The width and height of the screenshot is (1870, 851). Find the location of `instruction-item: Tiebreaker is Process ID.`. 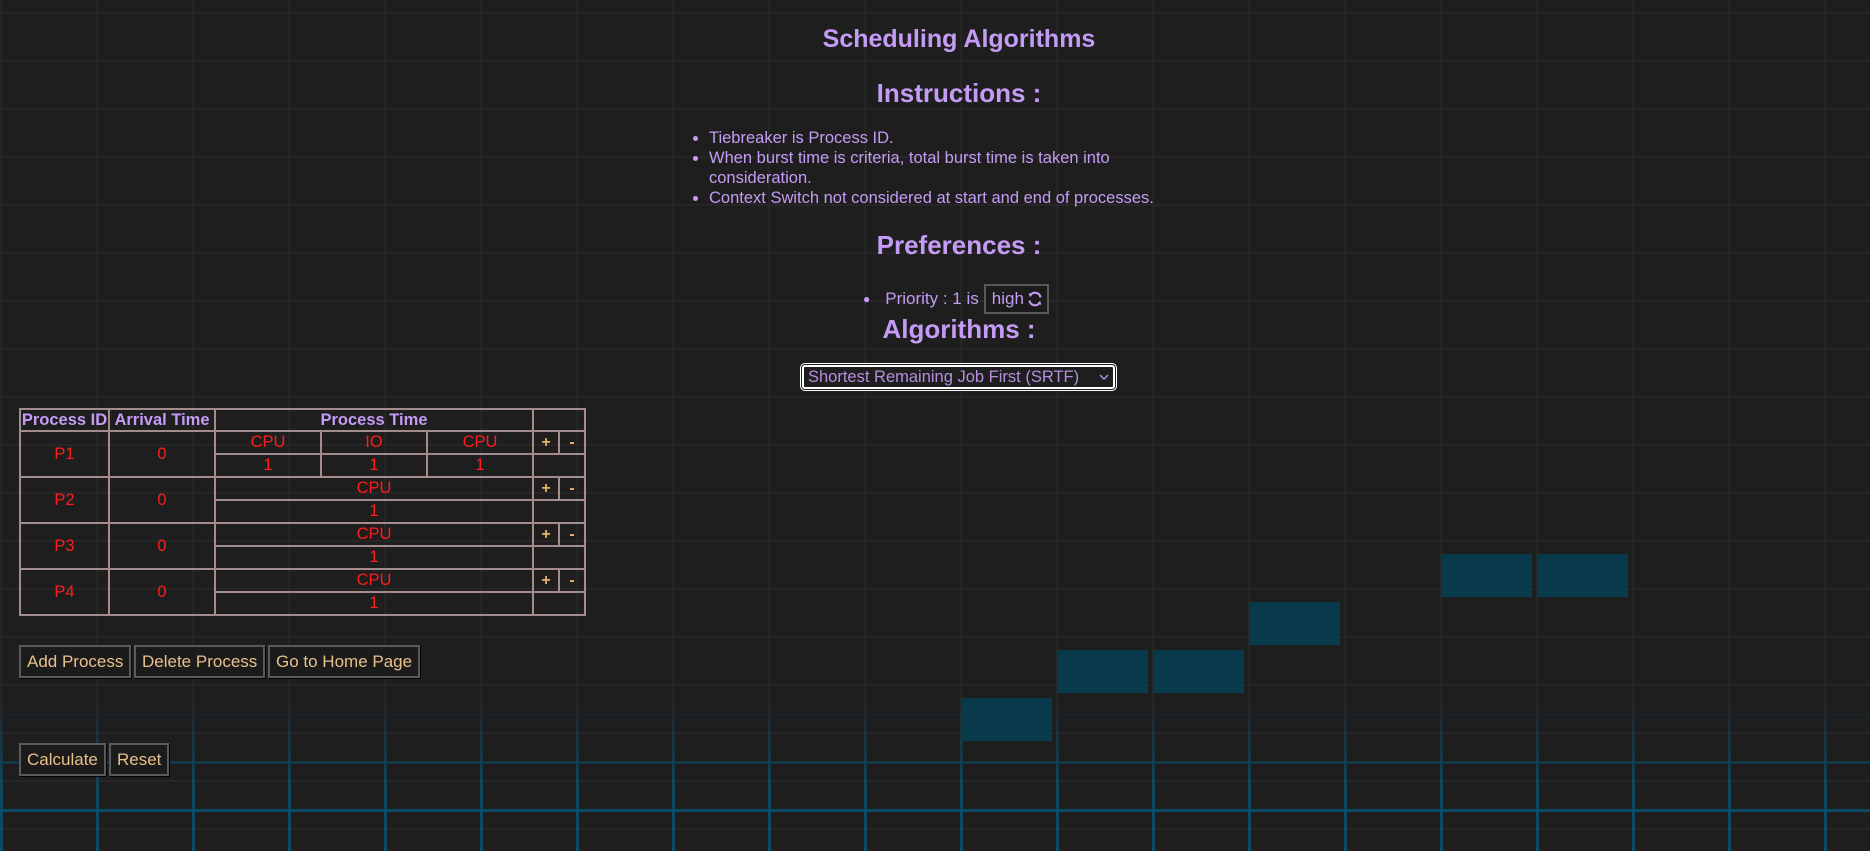

instruction-item: Tiebreaker is Process ID. is located at coordinates (959, 138).